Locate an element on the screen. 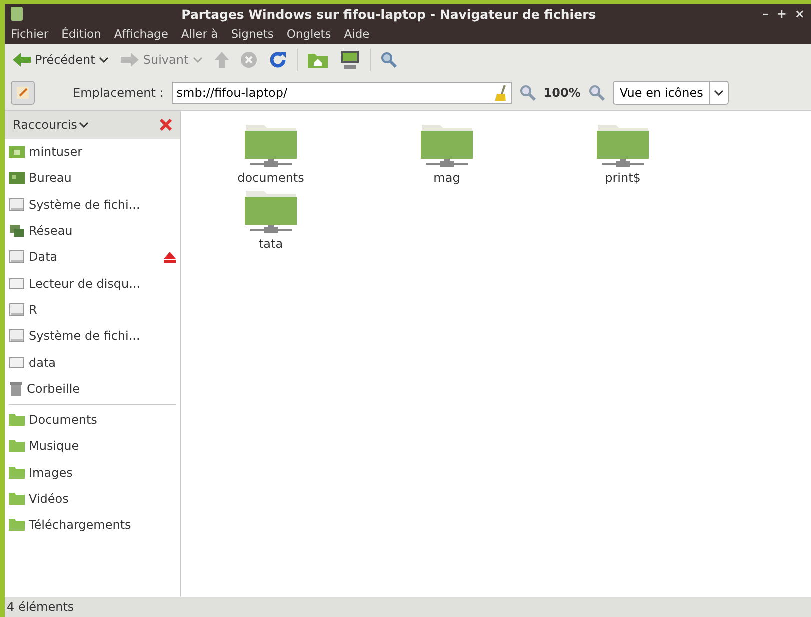 The height and width of the screenshot is (617, 811). location-label: Emplacement : is located at coordinates (118, 93).